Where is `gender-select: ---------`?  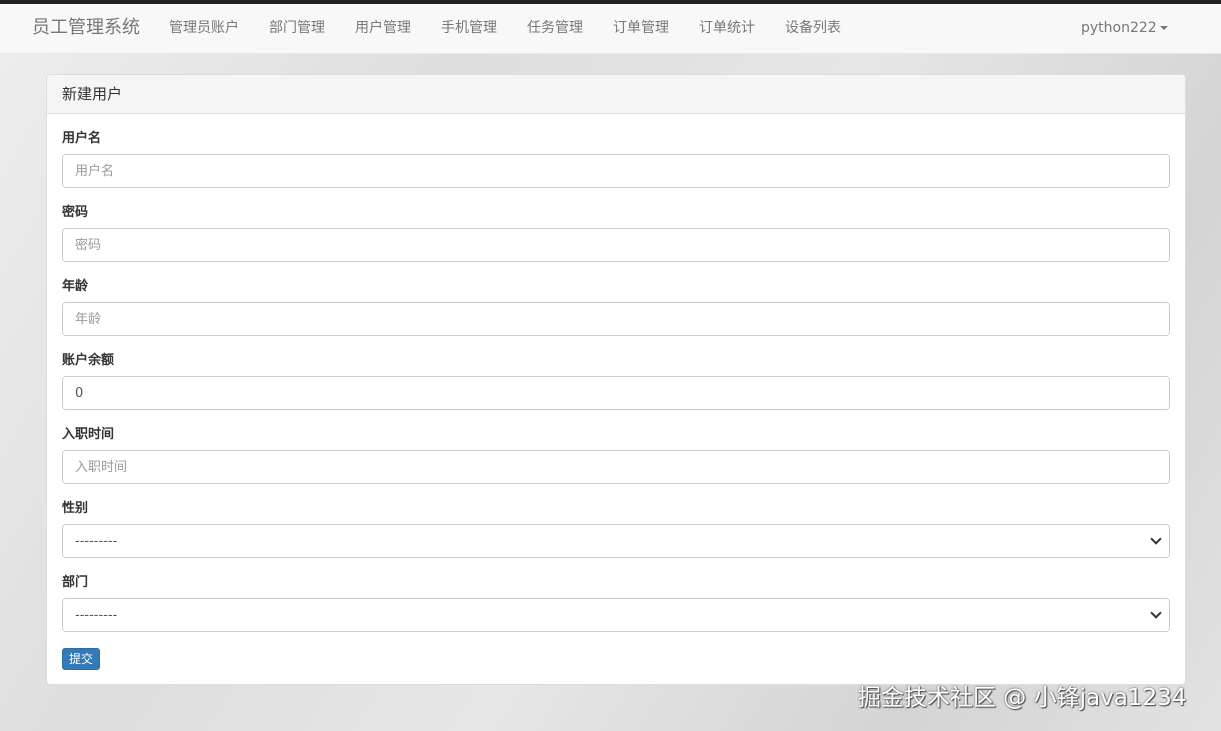 gender-select: --------- is located at coordinates (616, 541).